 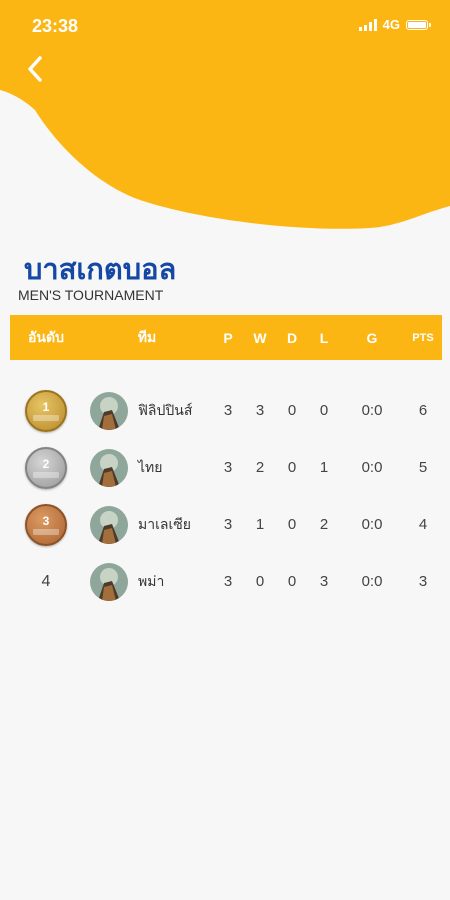 What do you see at coordinates (91, 295) in the screenshot?
I see `page-subtitle: MEN'S TOURNAMENT` at bounding box center [91, 295].